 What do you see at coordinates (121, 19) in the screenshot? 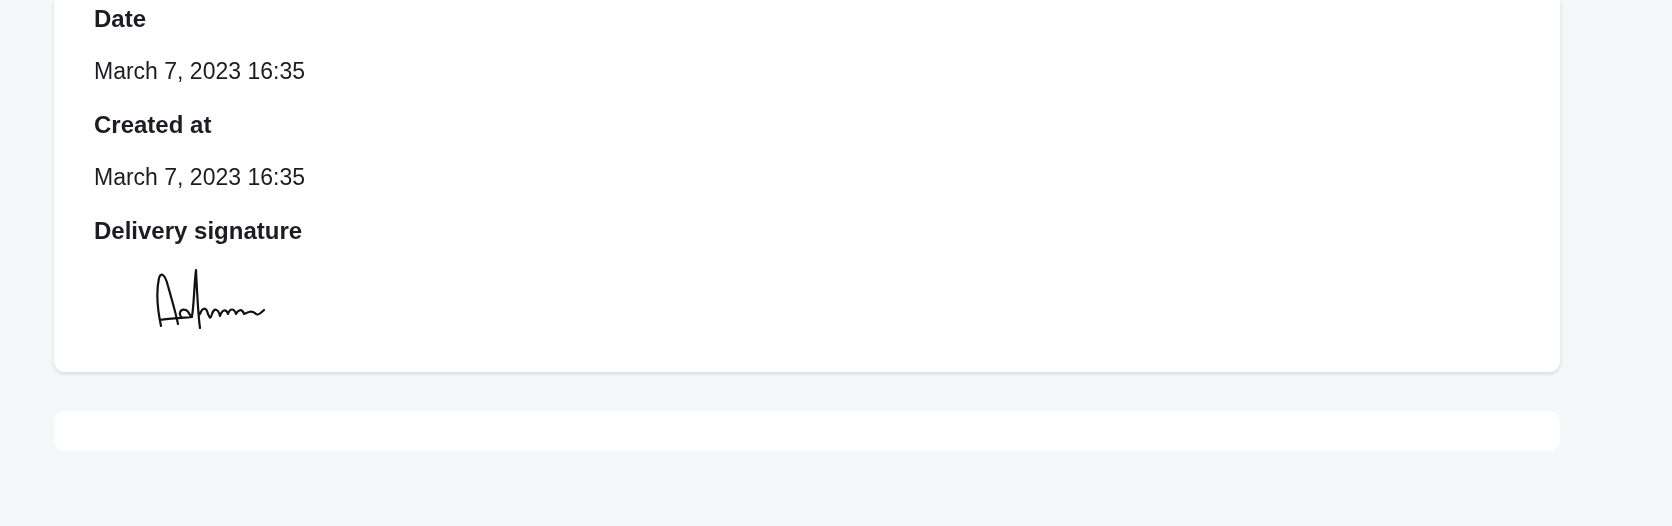
I see `field-label: Date` at bounding box center [121, 19].